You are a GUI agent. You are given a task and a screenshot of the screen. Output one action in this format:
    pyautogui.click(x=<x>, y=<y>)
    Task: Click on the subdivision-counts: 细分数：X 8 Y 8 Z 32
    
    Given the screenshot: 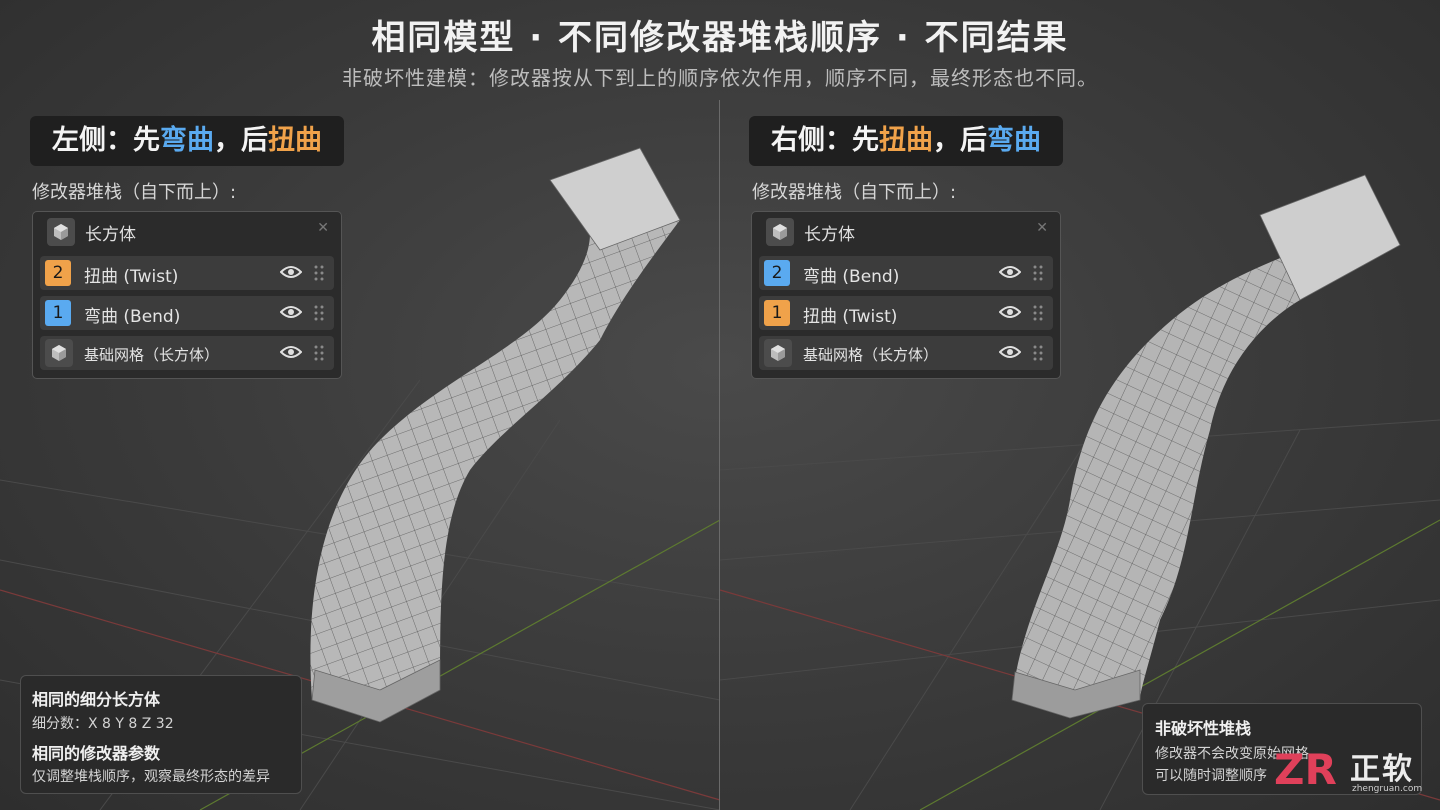 What is the action you would take?
    pyautogui.click(x=103, y=724)
    